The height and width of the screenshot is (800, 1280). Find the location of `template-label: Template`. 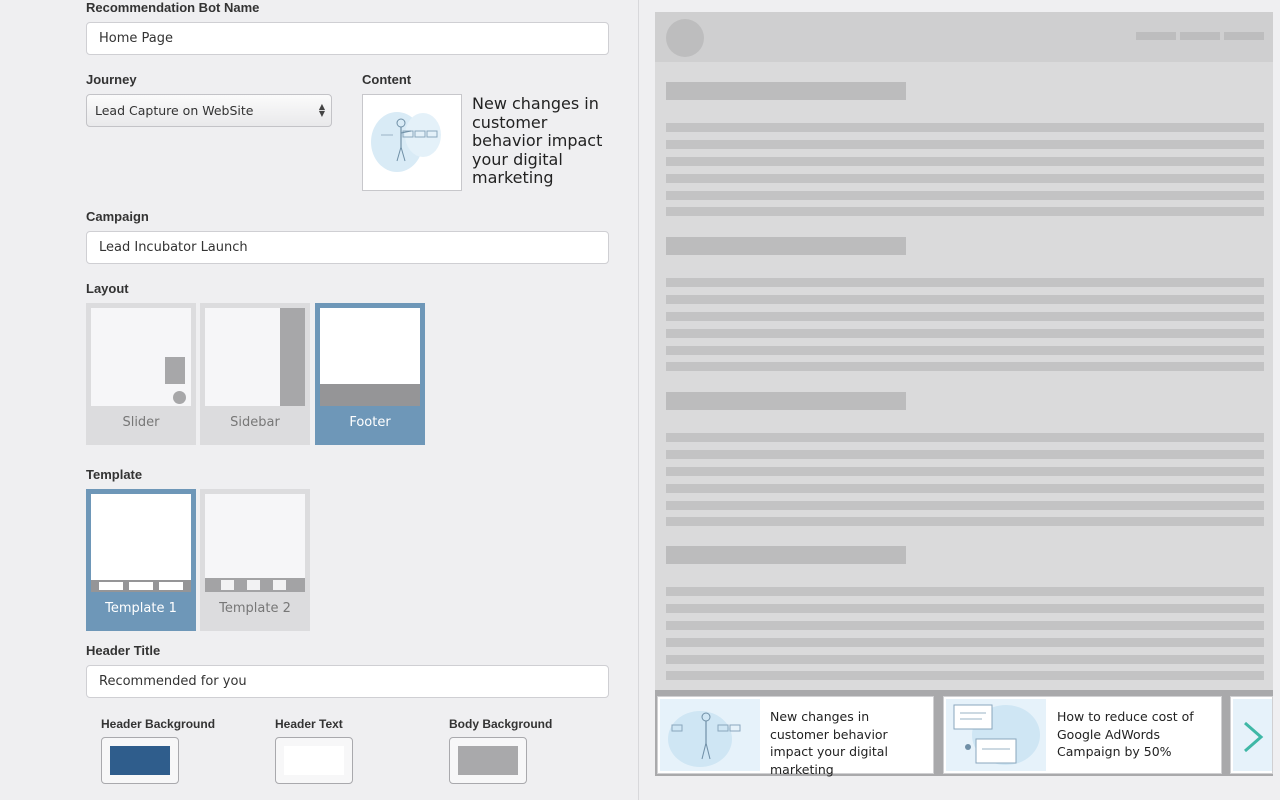

template-label: Template is located at coordinates (114, 474).